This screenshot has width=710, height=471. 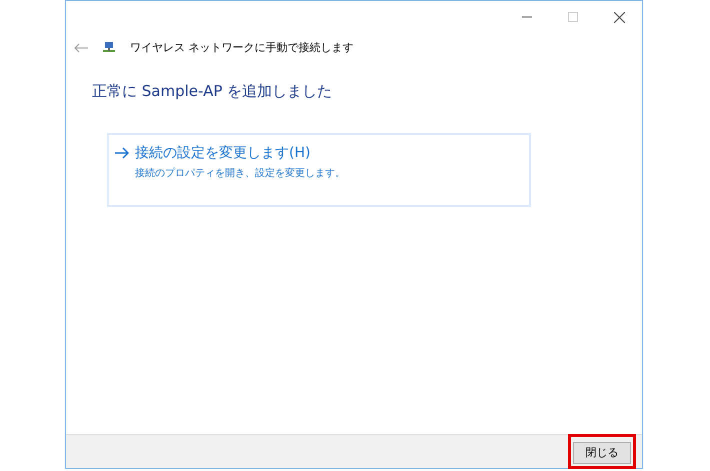 I want to click on back-arrow-icon, so click(x=81, y=48).